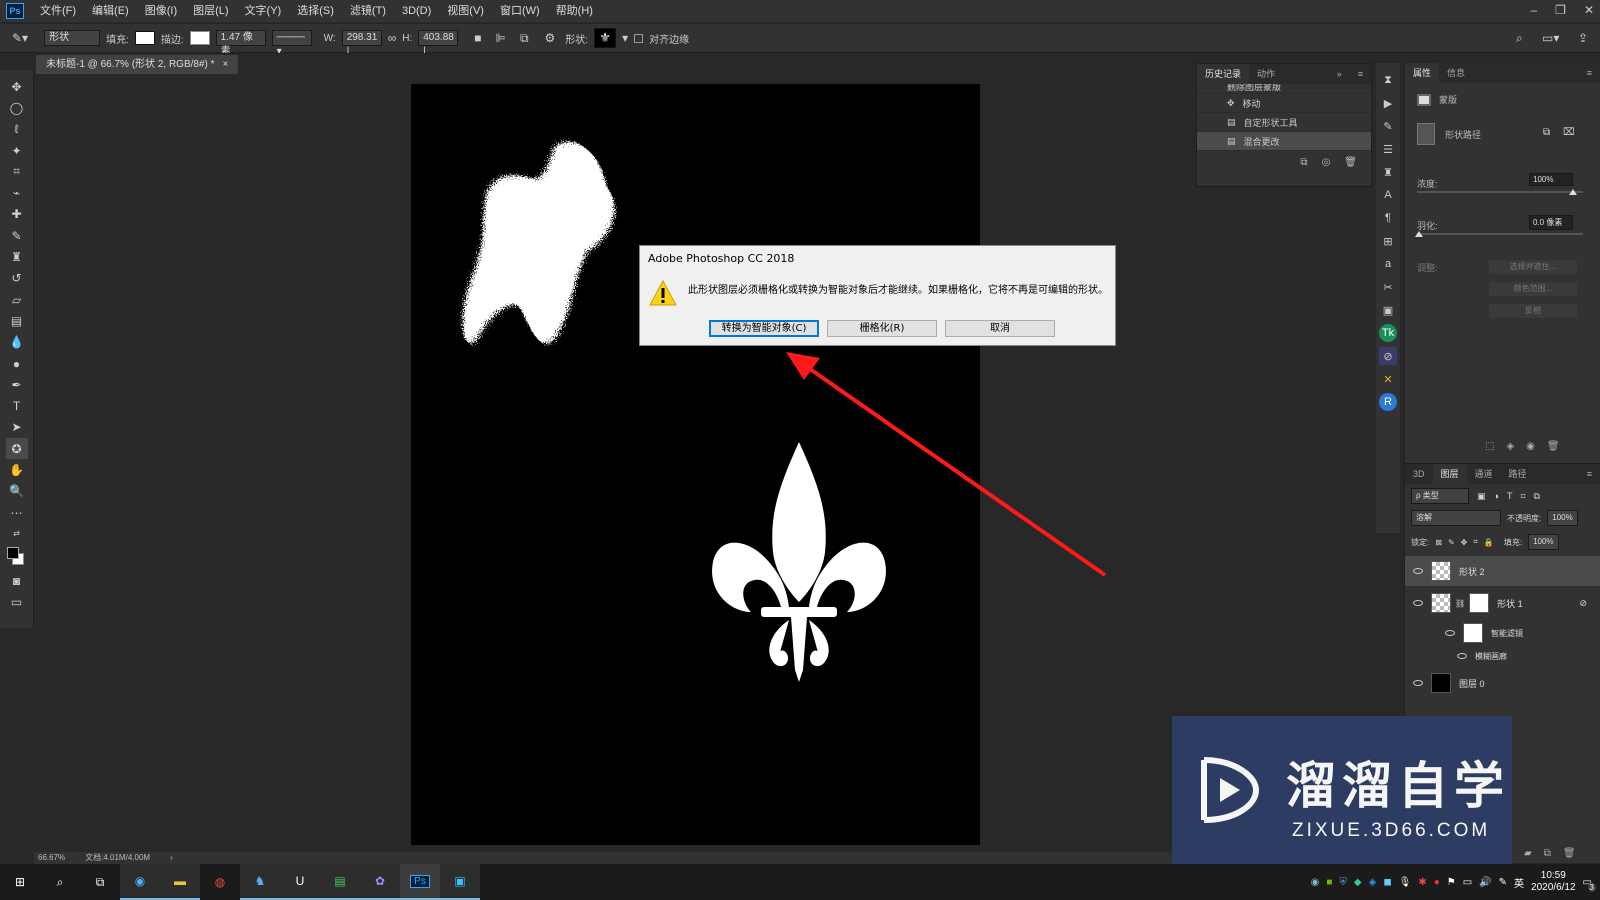 This screenshot has height=900, width=1600. What do you see at coordinates (438, 43) in the screenshot?
I see `height-input: 403.88 |` at bounding box center [438, 43].